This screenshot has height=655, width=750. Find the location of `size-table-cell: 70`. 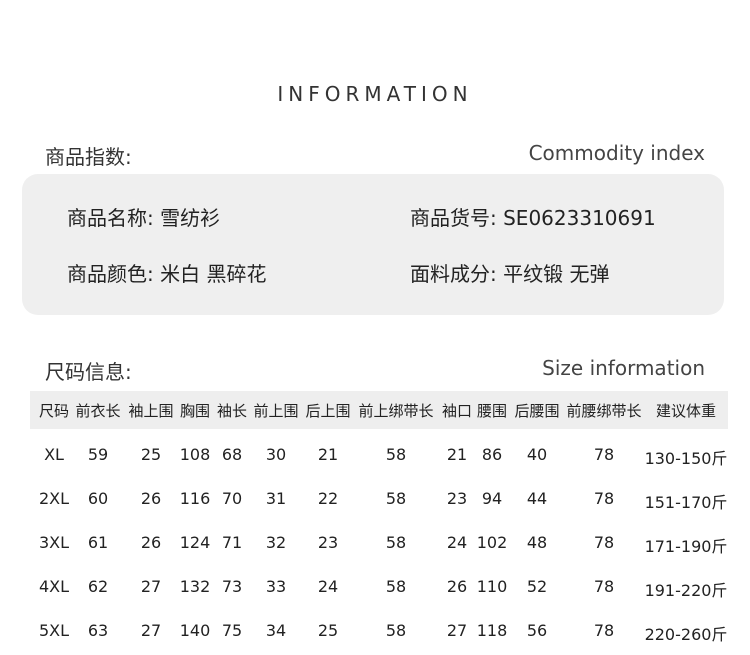

size-table-cell: 70 is located at coordinates (232, 498).